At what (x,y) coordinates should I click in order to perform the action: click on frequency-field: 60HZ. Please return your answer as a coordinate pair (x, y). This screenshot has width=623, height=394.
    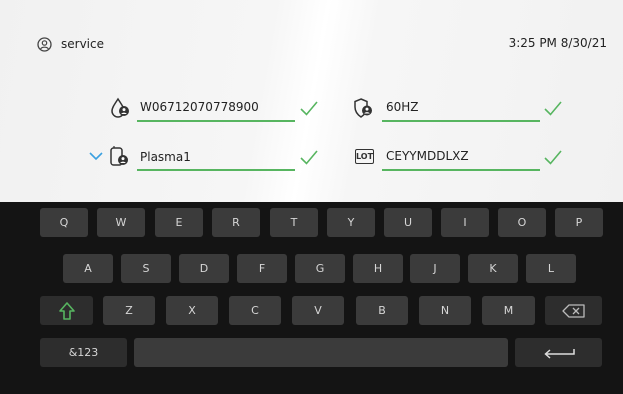
    Looking at the image, I should click on (461, 110).